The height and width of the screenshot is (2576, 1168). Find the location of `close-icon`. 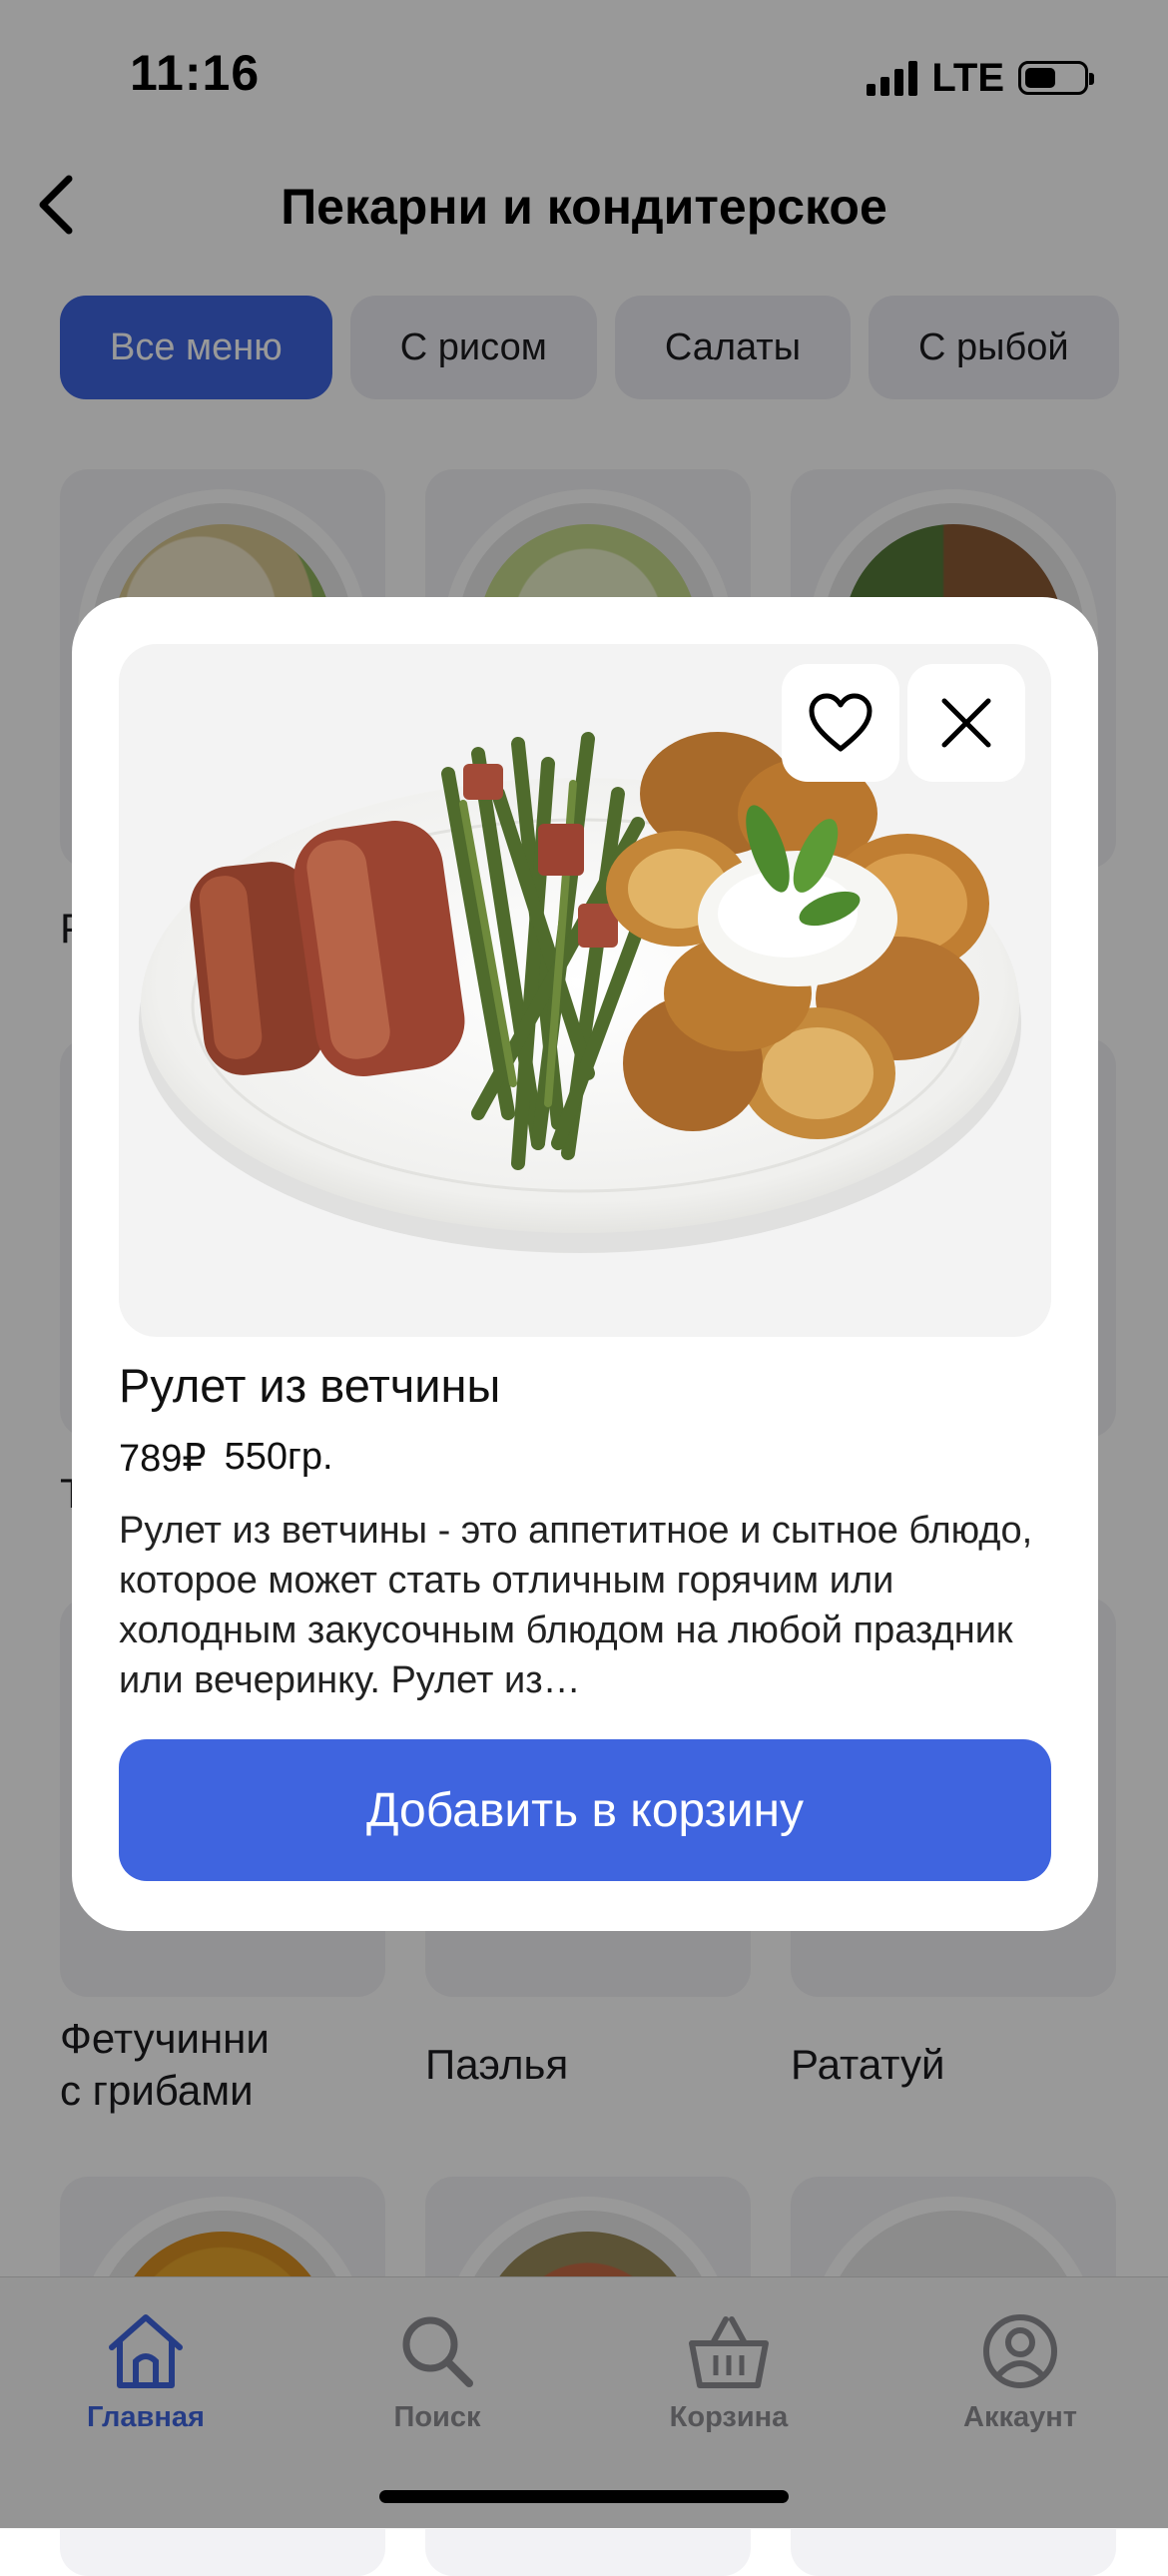

close-icon is located at coordinates (966, 723).